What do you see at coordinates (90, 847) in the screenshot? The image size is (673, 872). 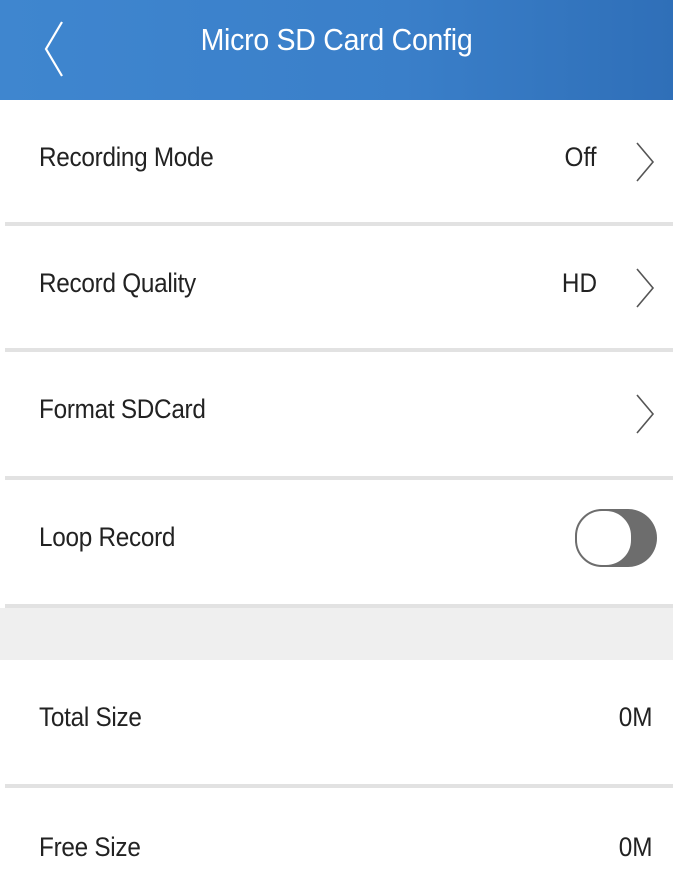 I see `free-size-label: Free Size` at bounding box center [90, 847].